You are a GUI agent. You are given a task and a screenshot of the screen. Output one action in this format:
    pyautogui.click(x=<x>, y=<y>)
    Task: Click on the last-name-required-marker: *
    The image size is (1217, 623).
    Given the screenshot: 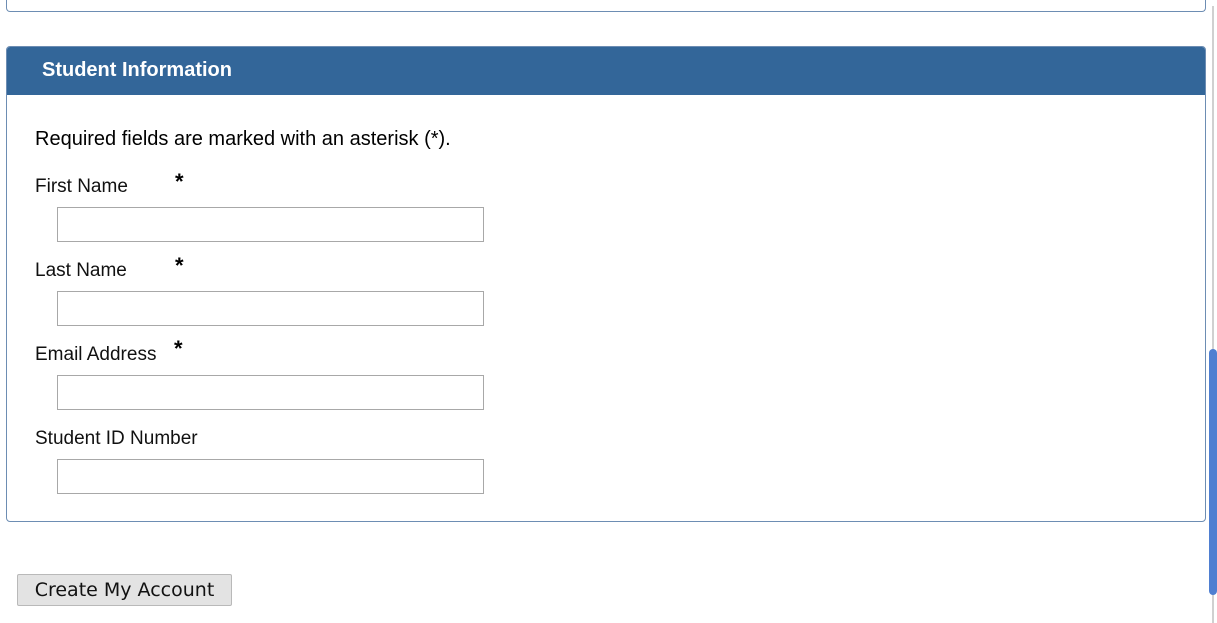 What is the action you would take?
    pyautogui.click(x=179, y=265)
    